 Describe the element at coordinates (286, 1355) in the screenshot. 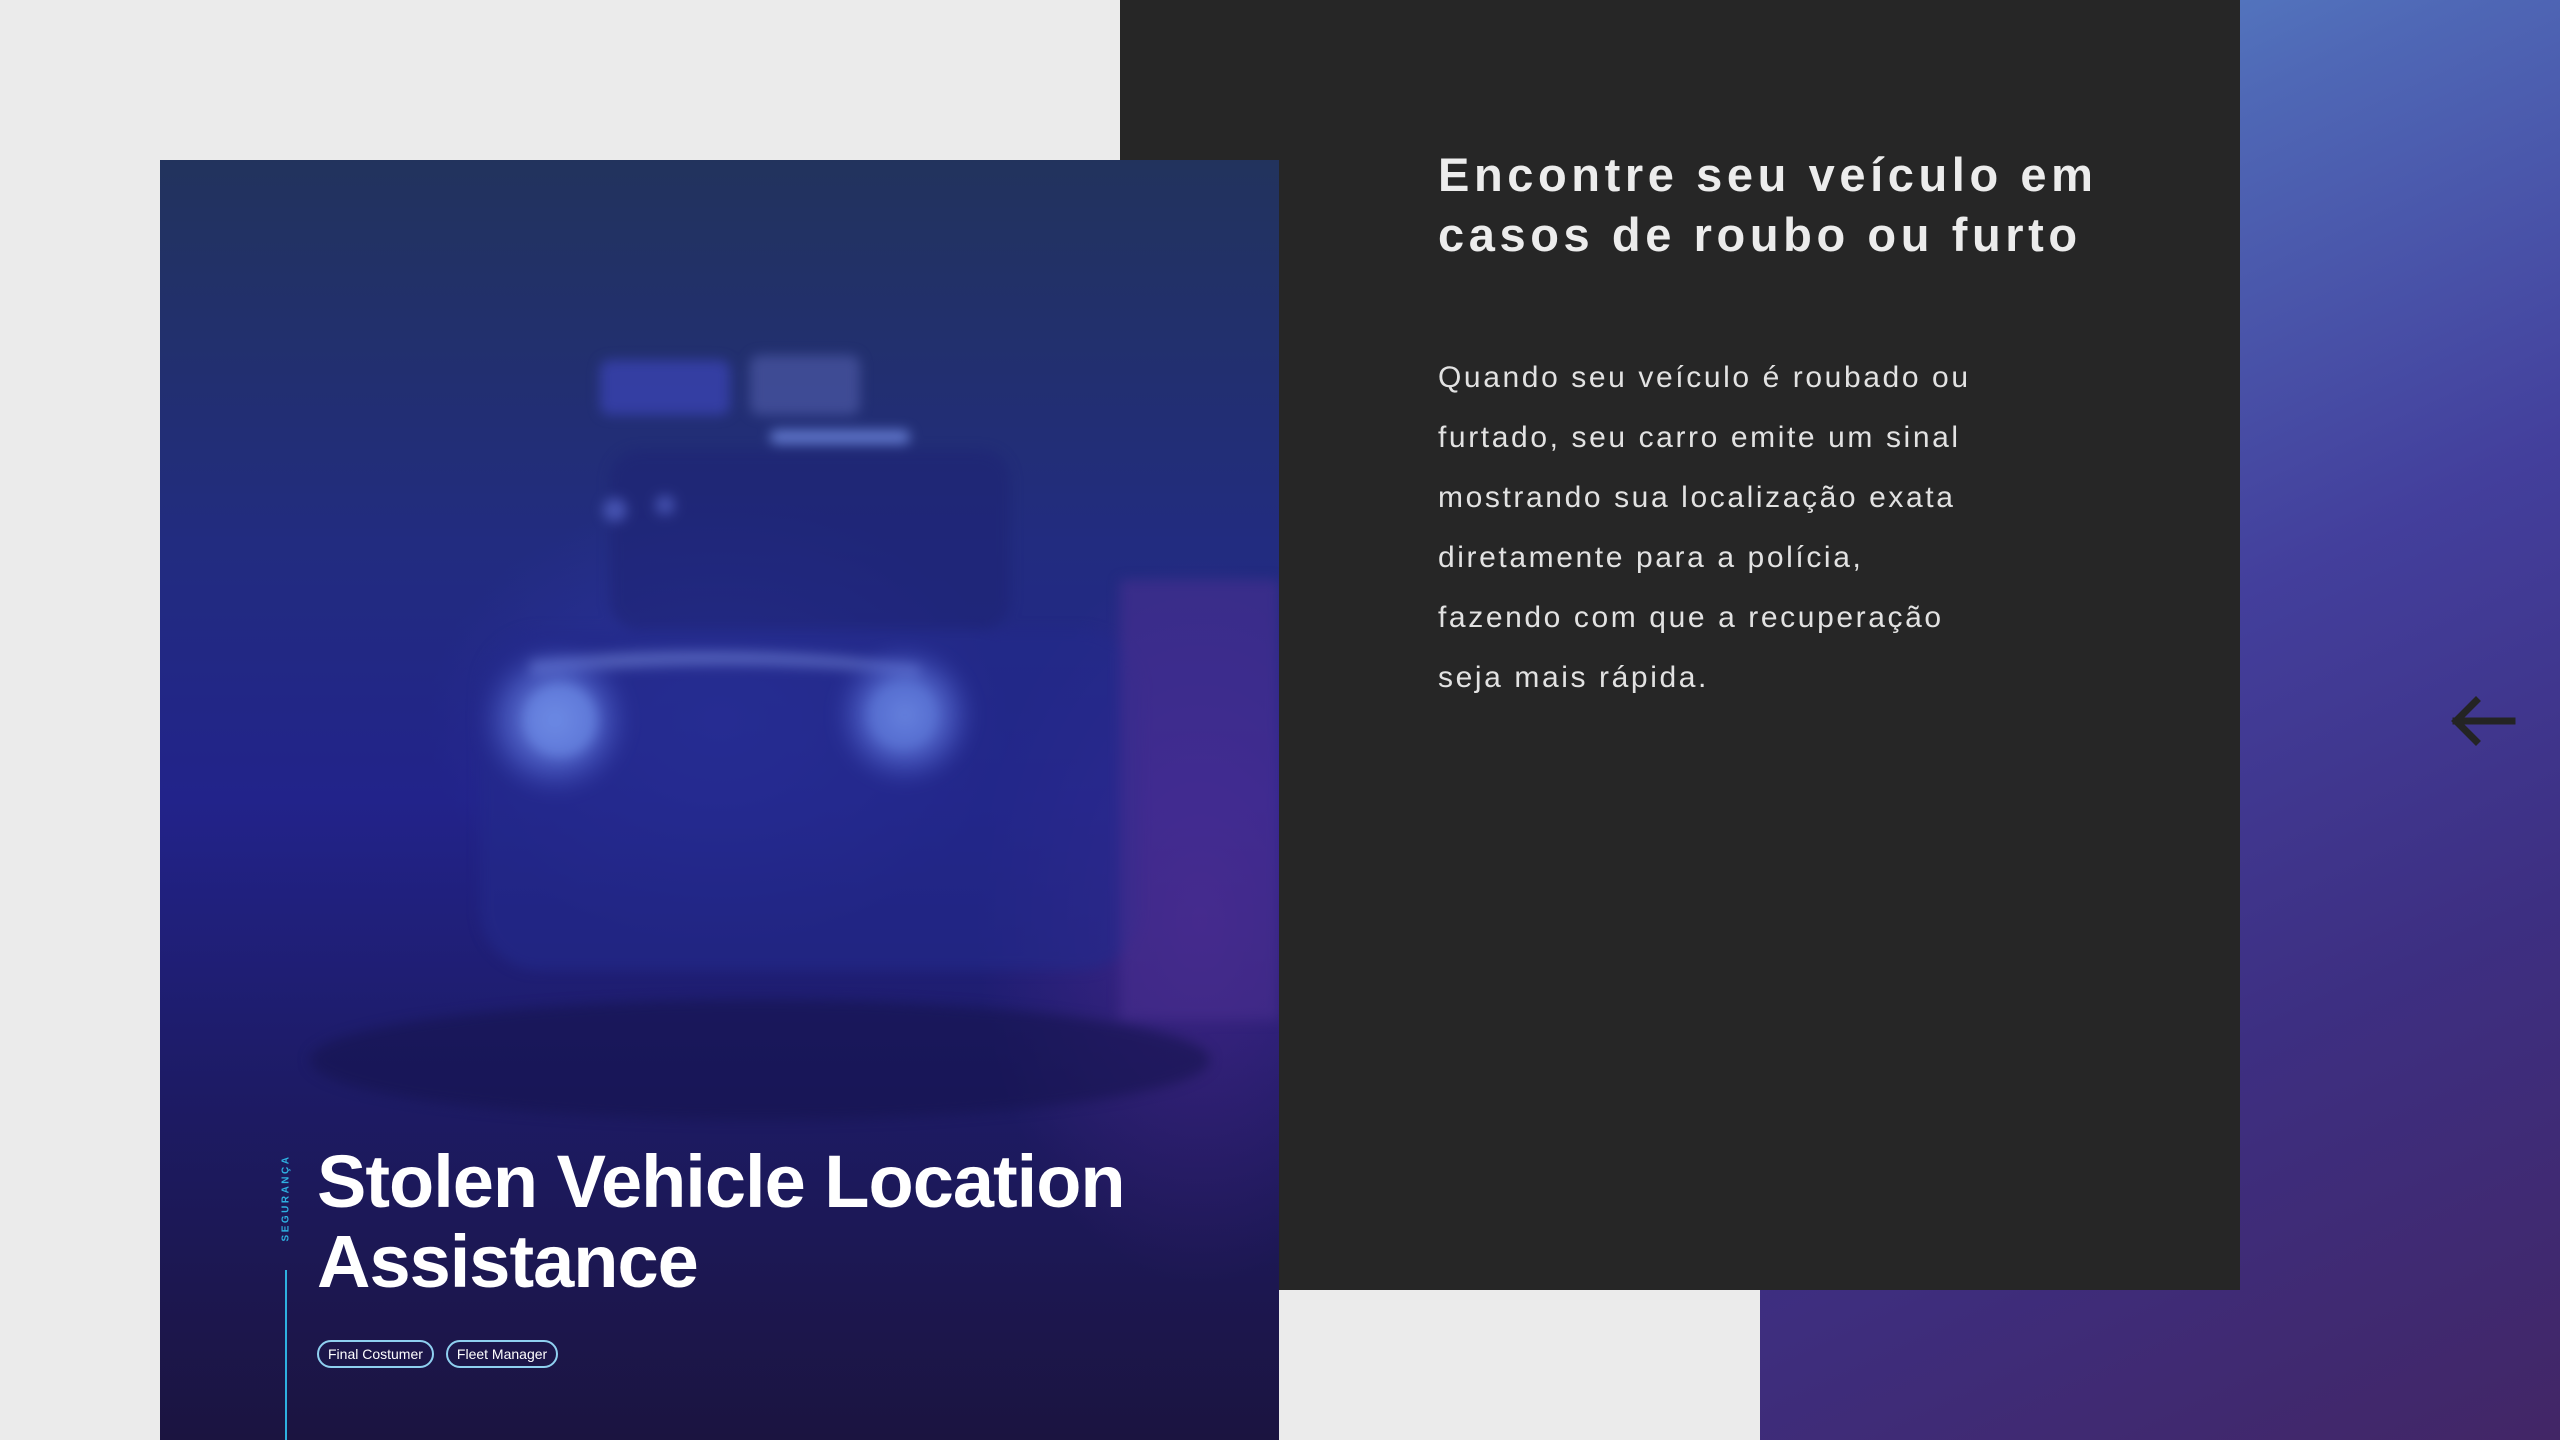

I see `category-divider` at that location.